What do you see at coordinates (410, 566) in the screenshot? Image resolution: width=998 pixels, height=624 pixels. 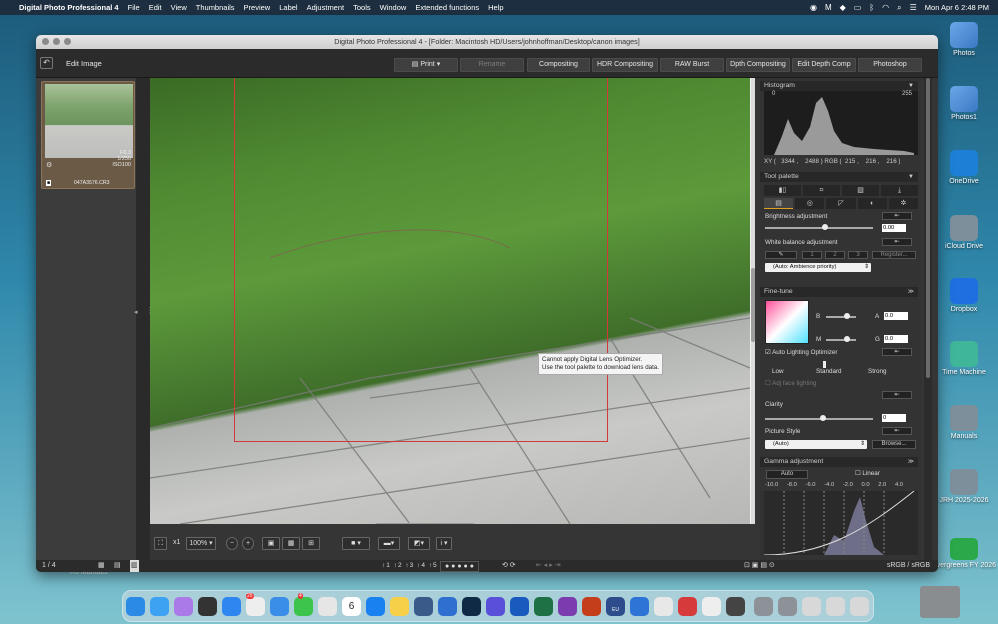 I see `rating-icons: ↑1 ↑2 ↑3 ↑4 ↑5` at bounding box center [410, 566].